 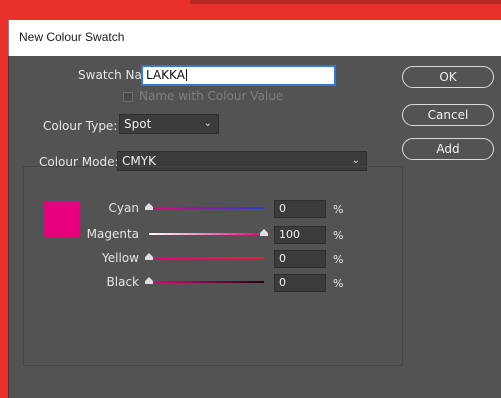 I want to click on magenta-value-field: 100, so click(x=300, y=235).